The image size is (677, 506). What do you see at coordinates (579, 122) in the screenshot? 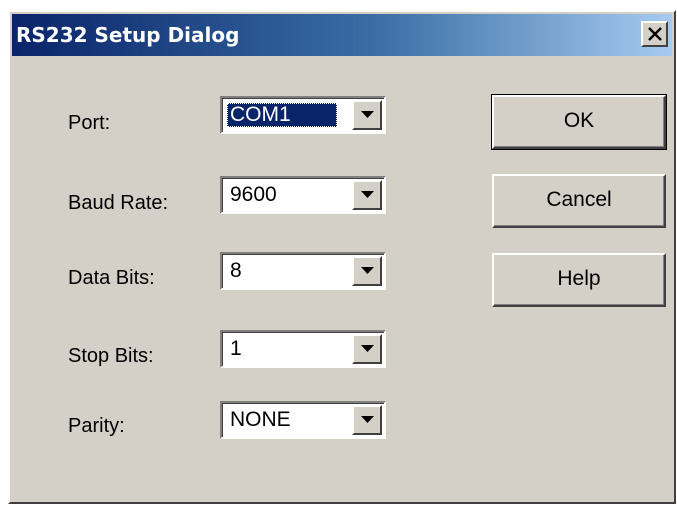
I see `ok-button: OK` at bounding box center [579, 122].